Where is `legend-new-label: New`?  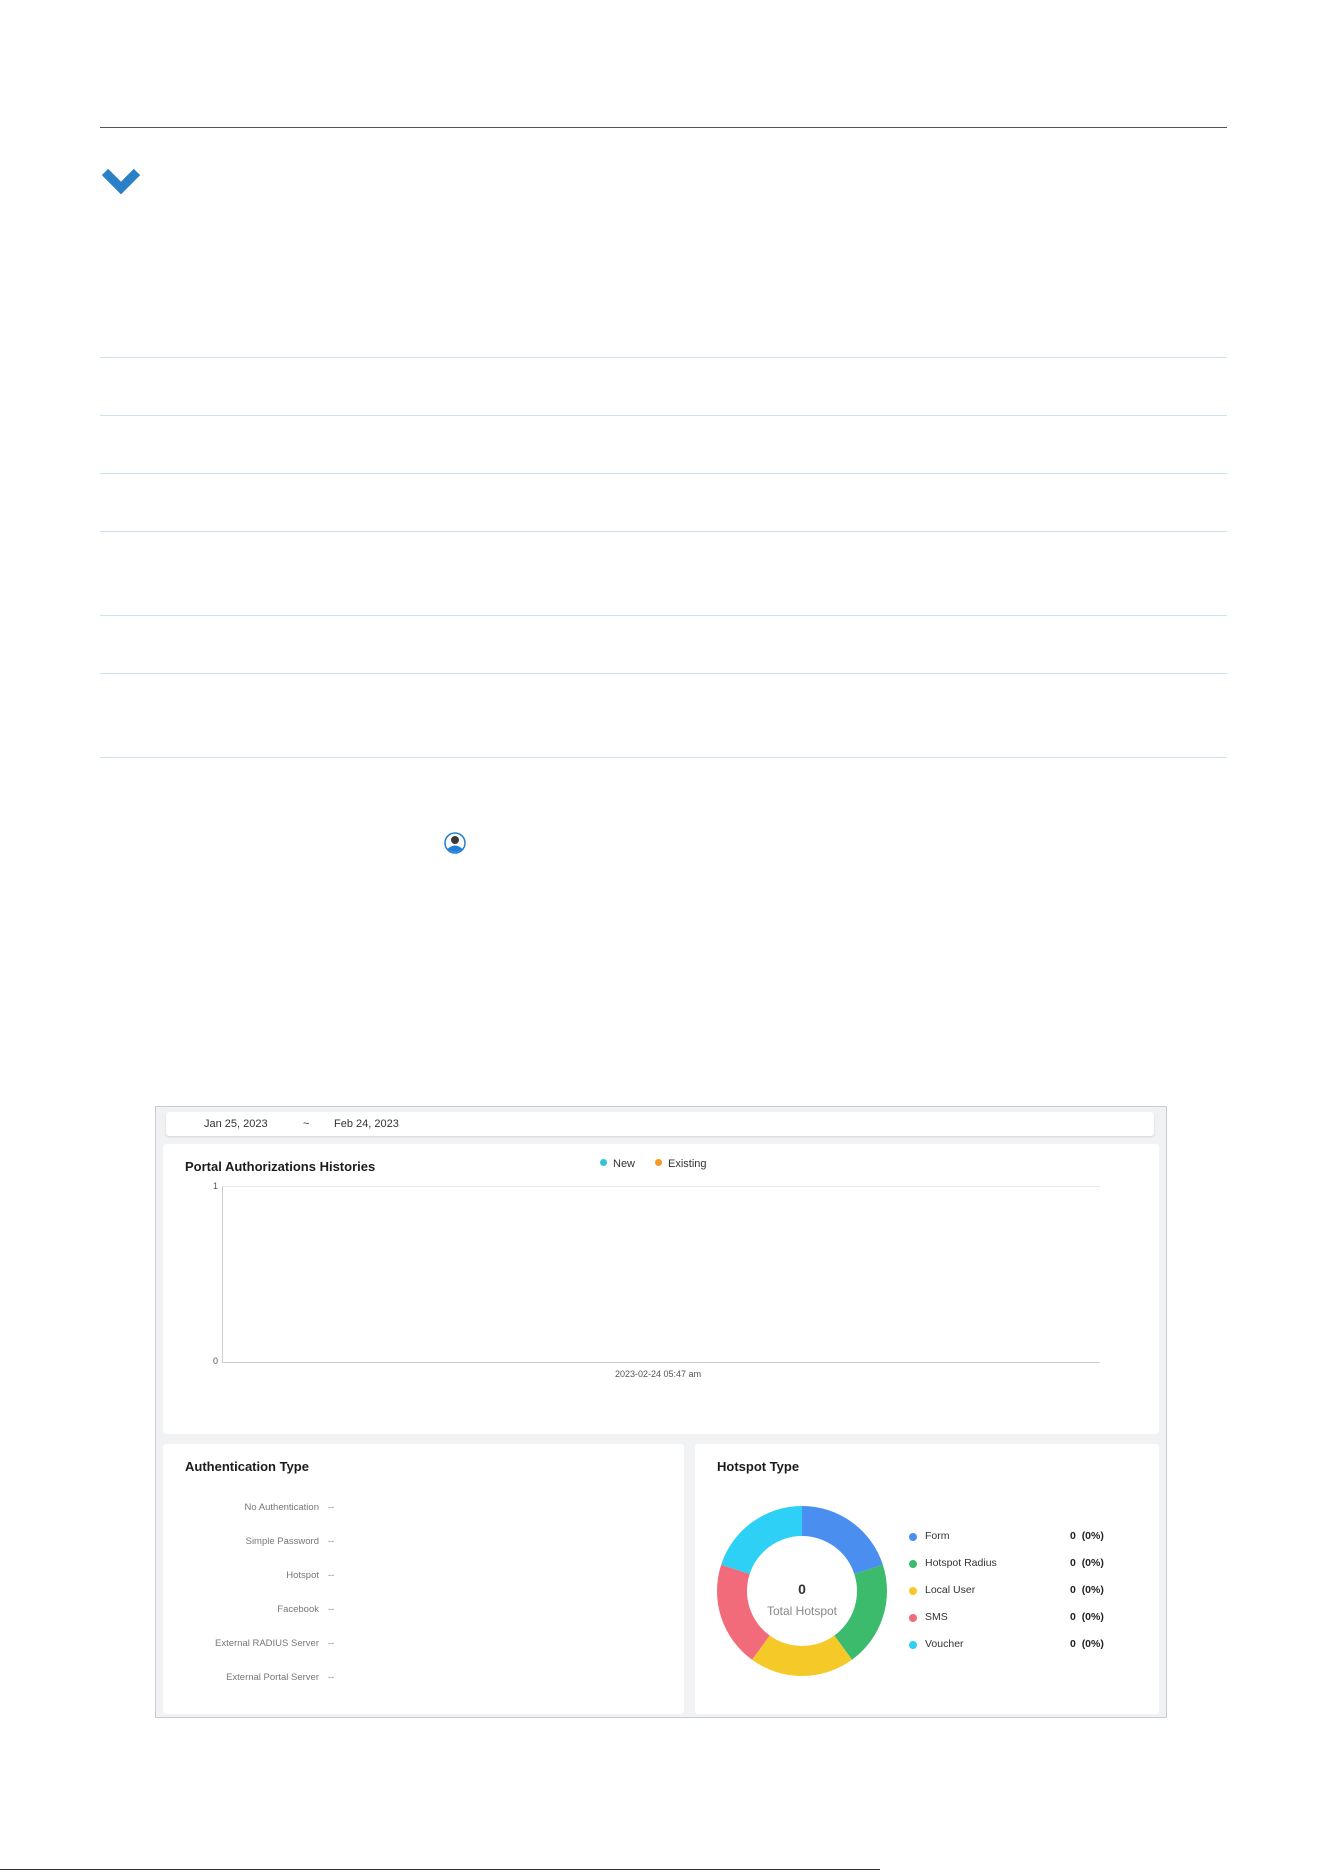
legend-new-label: New is located at coordinates (624, 1164).